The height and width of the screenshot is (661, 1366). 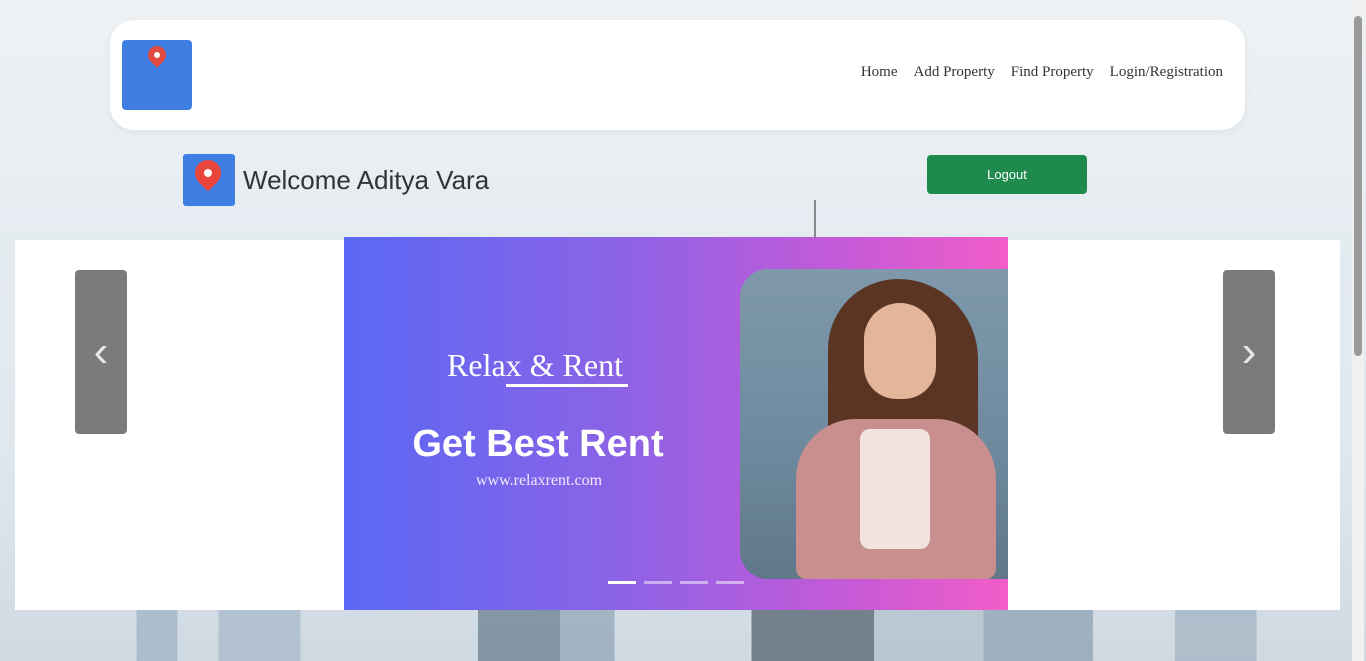 I want to click on brand-logo, so click(x=157, y=75).